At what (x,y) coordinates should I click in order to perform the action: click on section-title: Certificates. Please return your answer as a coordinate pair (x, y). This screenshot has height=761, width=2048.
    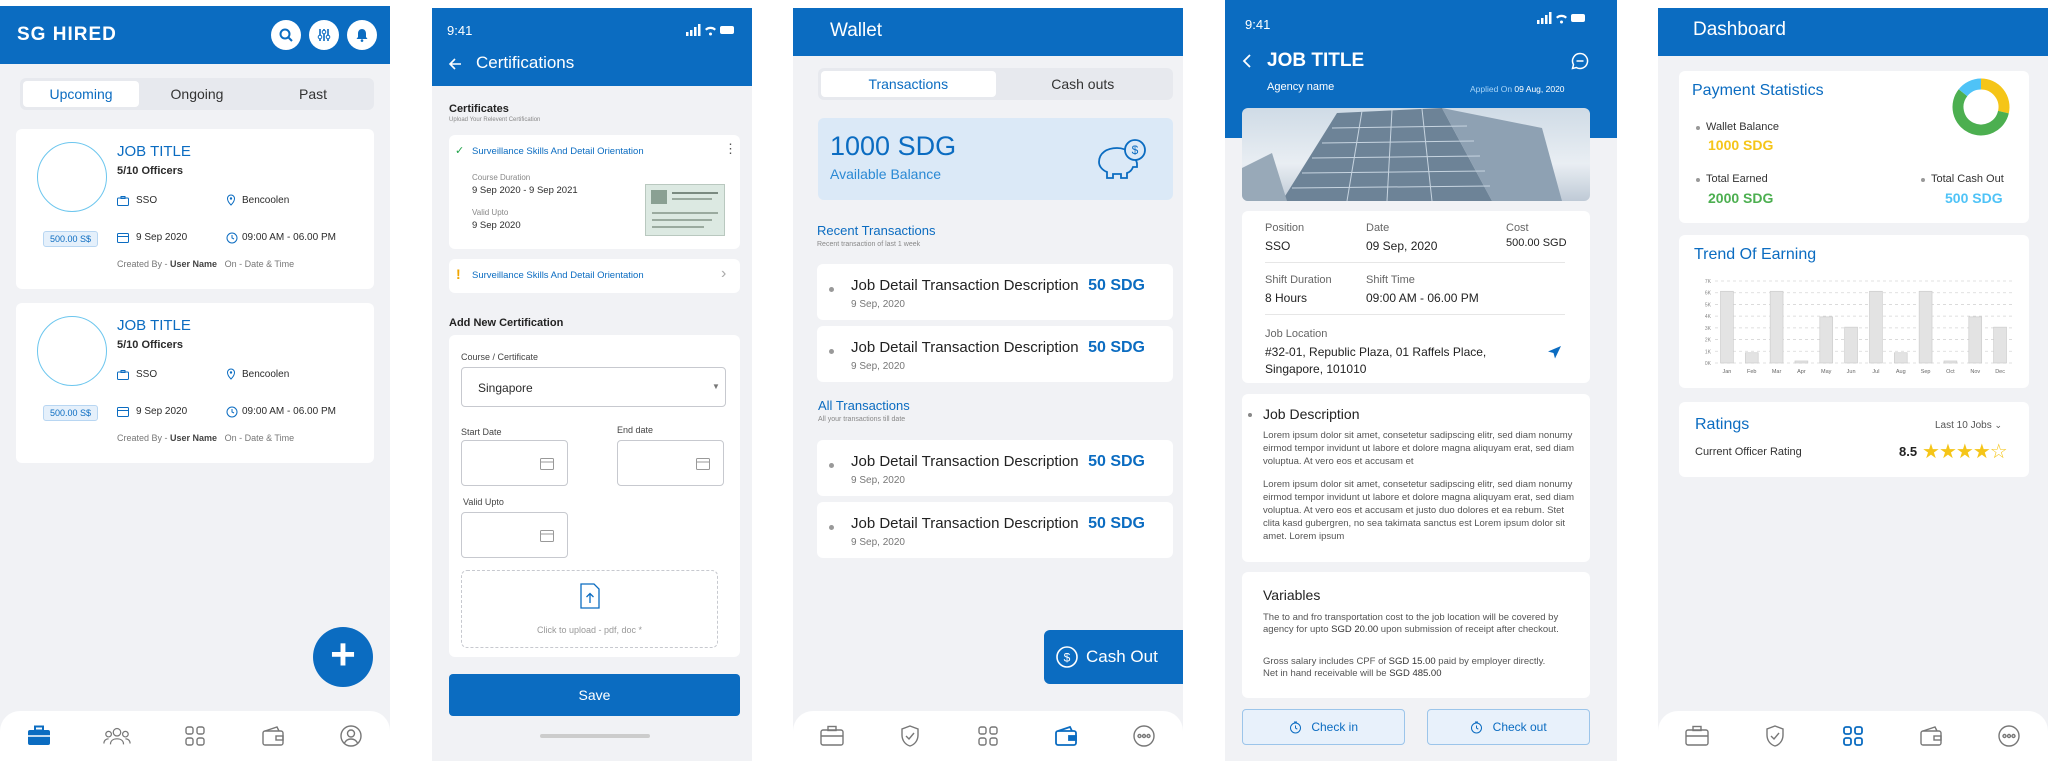
    Looking at the image, I should click on (479, 109).